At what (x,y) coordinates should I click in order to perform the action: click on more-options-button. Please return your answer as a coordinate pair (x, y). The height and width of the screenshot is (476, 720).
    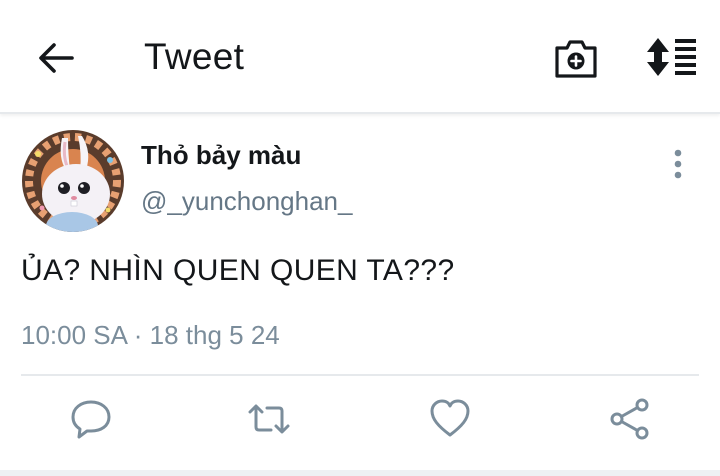
    Looking at the image, I should click on (678, 165).